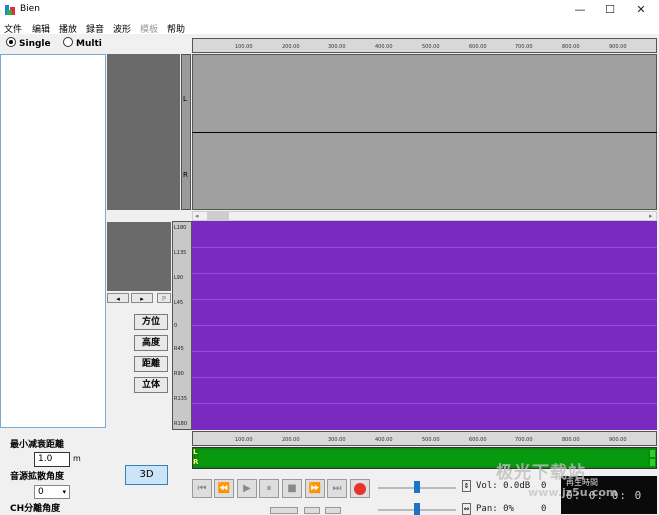 This screenshot has width=659, height=515. What do you see at coordinates (573, 492) in the screenshot?
I see `watermark-url: www.jz5u.com` at bounding box center [573, 492].